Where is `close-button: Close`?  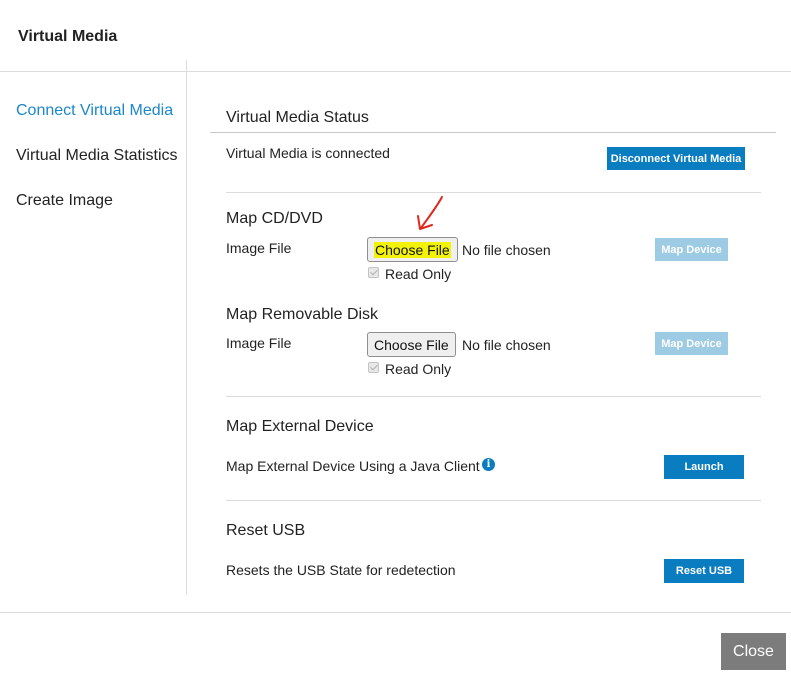
close-button: Close is located at coordinates (753, 651).